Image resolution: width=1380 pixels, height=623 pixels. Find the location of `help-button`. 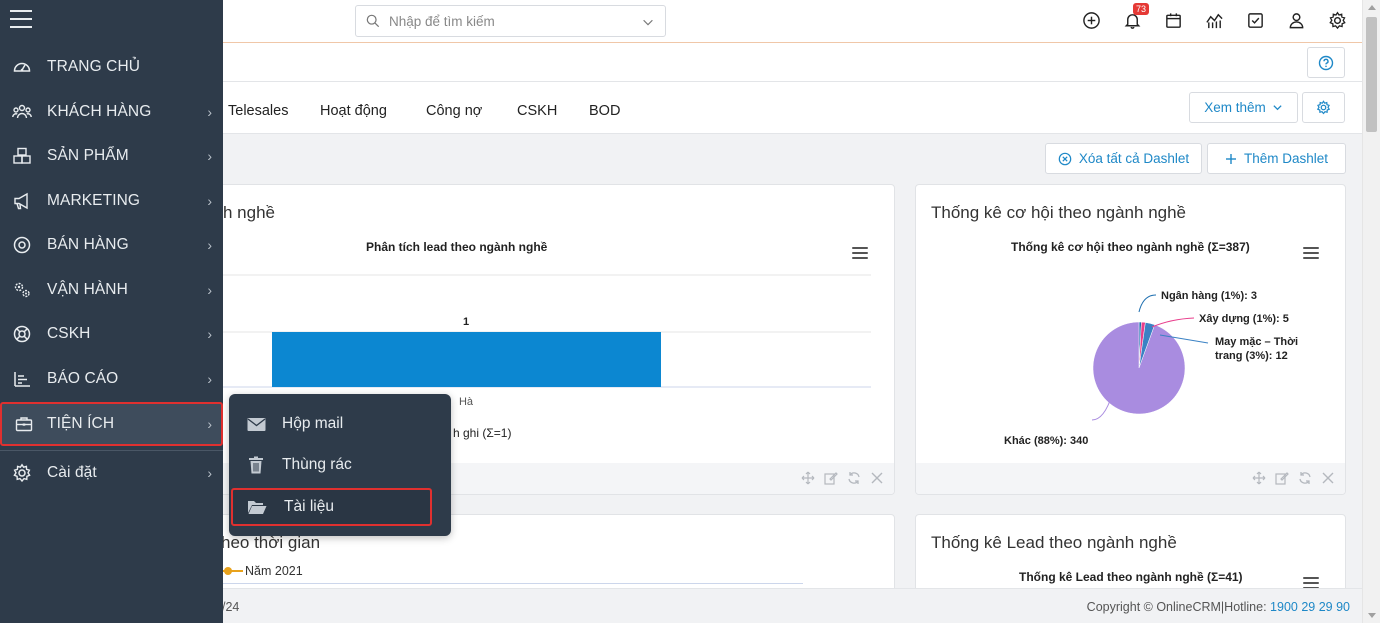

help-button is located at coordinates (1326, 62).